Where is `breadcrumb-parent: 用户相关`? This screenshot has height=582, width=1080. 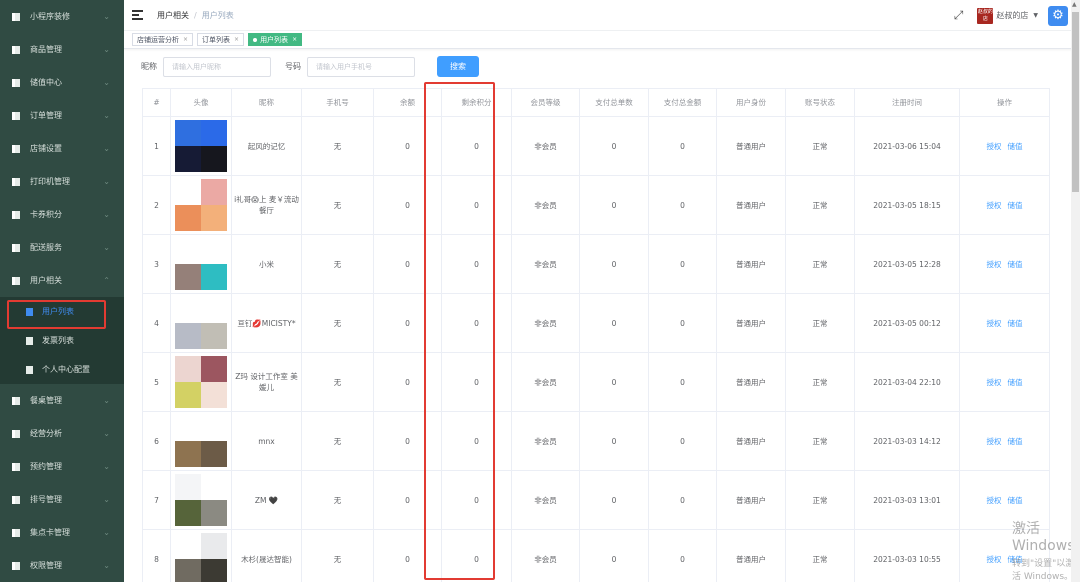 breadcrumb-parent: 用户相关 is located at coordinates (173, 15).